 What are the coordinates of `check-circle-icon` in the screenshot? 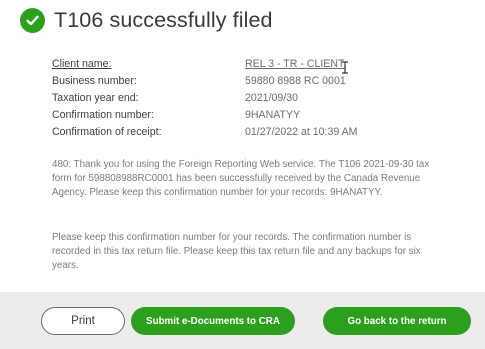 It's located at (32, 20).